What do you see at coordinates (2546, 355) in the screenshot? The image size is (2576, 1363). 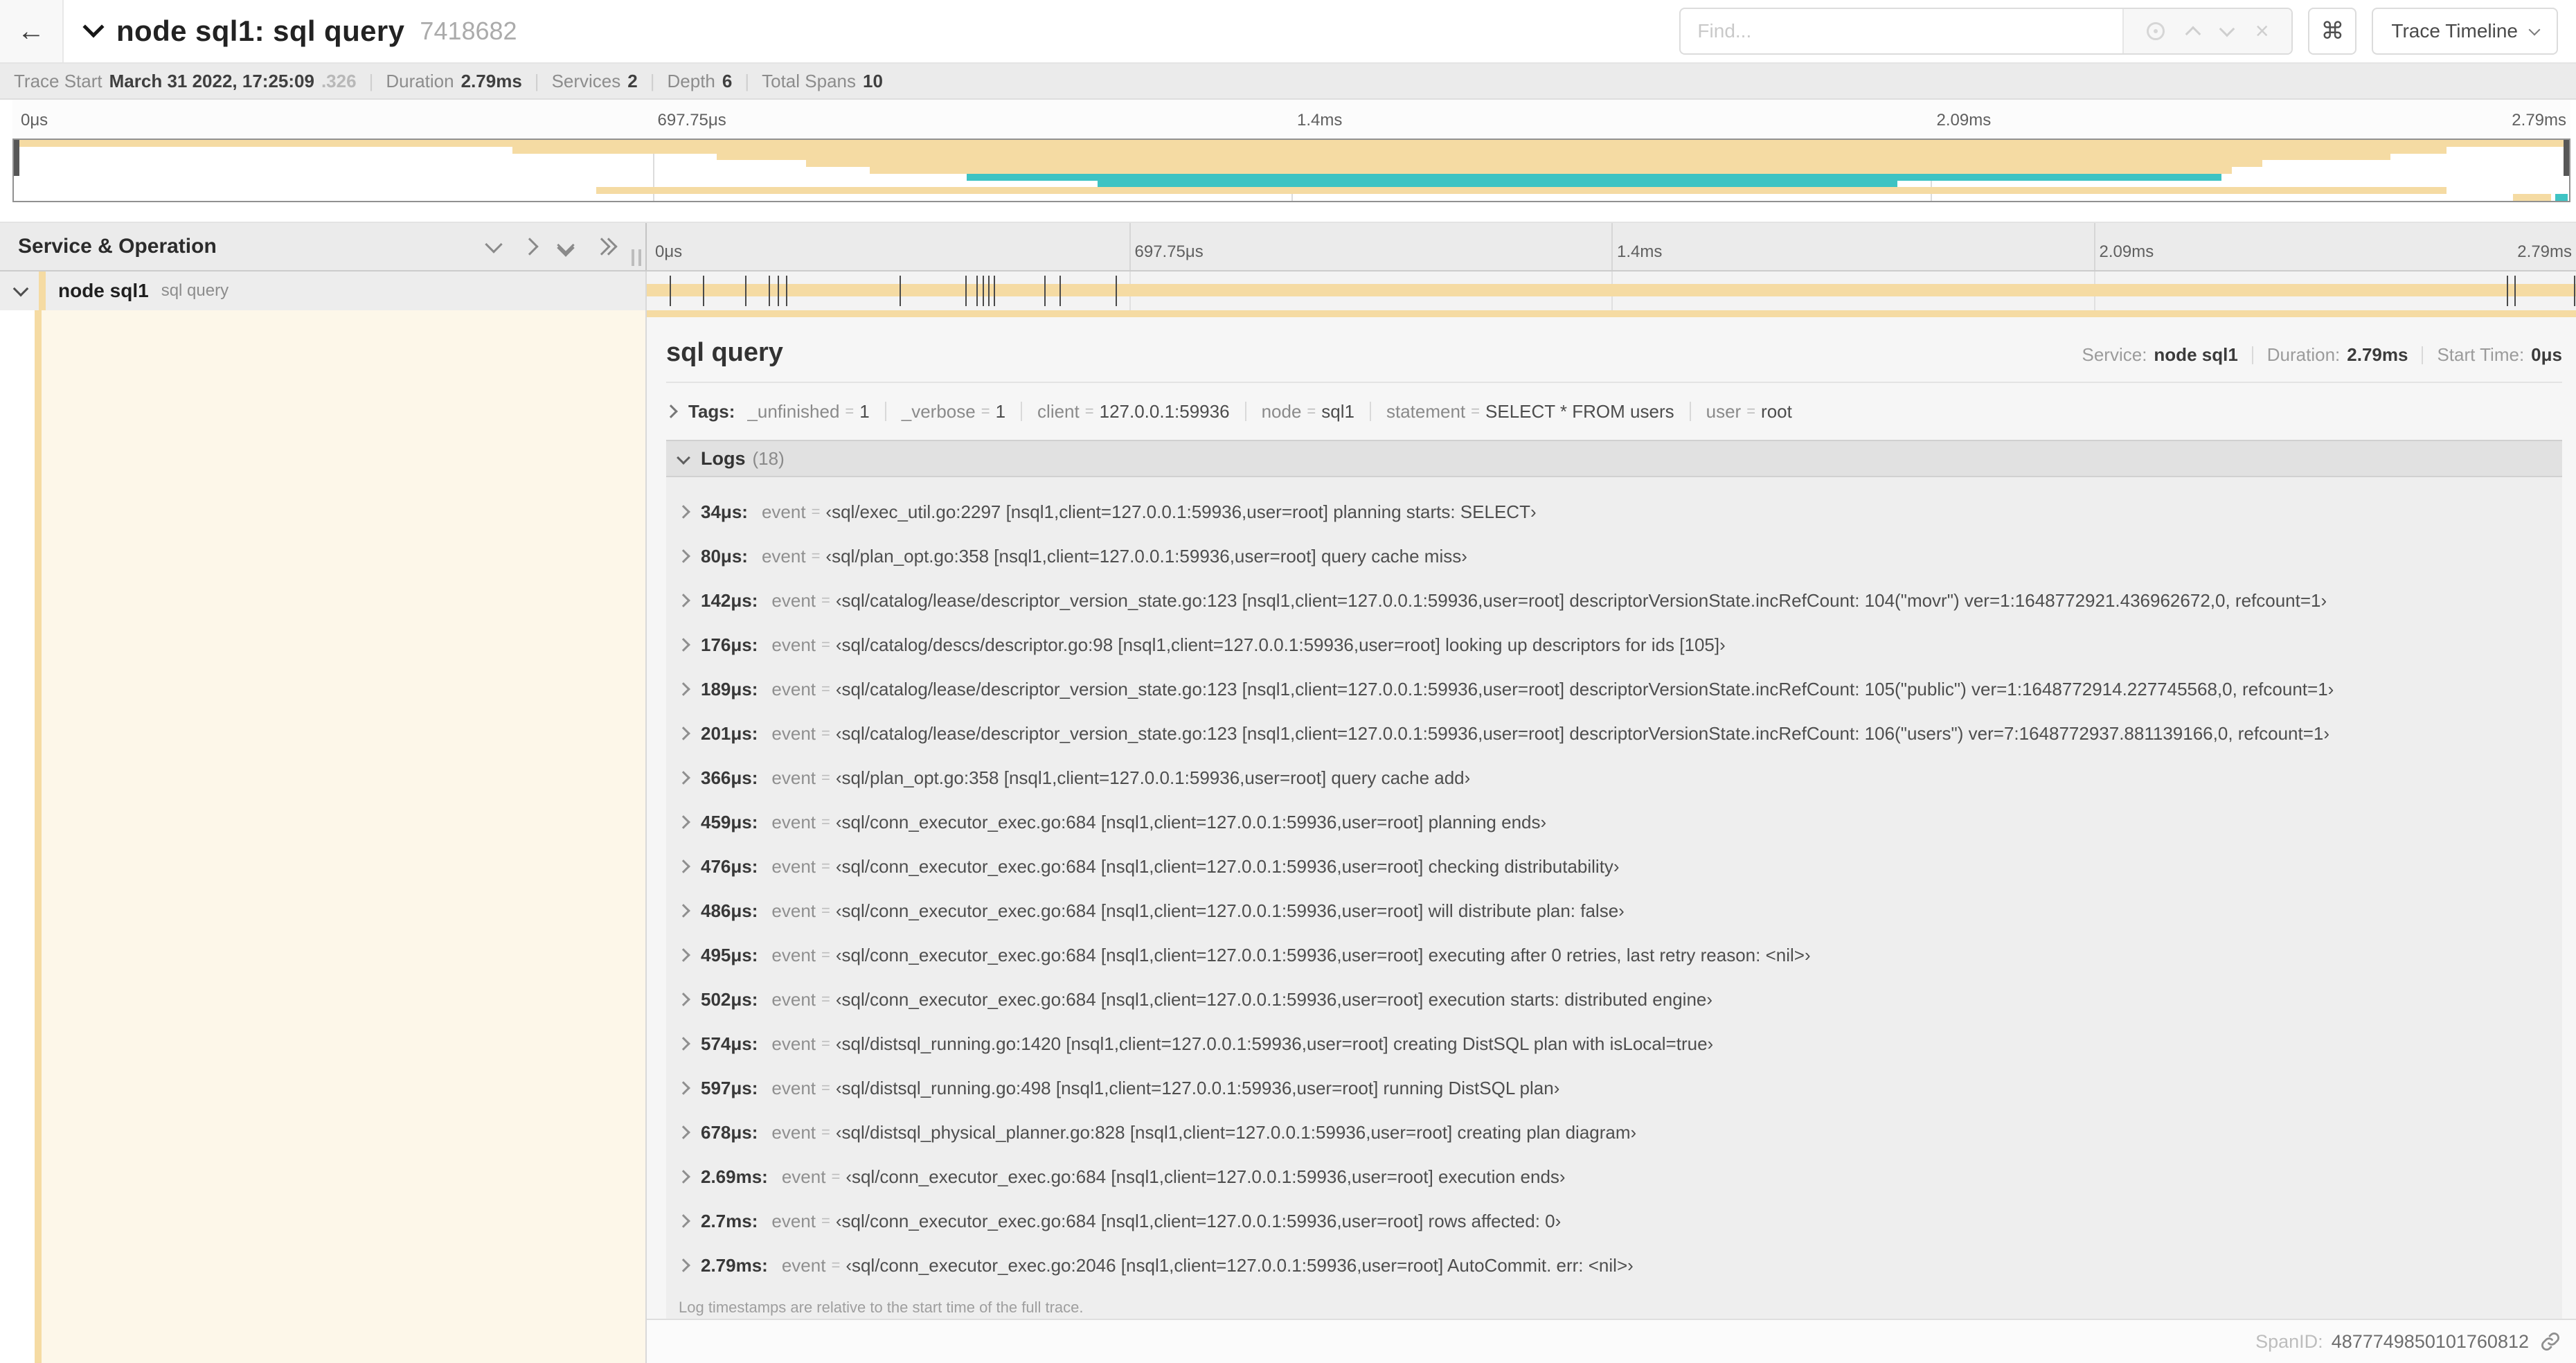 I see `meta-value: 0μs` at bounding box center [2546, 355].